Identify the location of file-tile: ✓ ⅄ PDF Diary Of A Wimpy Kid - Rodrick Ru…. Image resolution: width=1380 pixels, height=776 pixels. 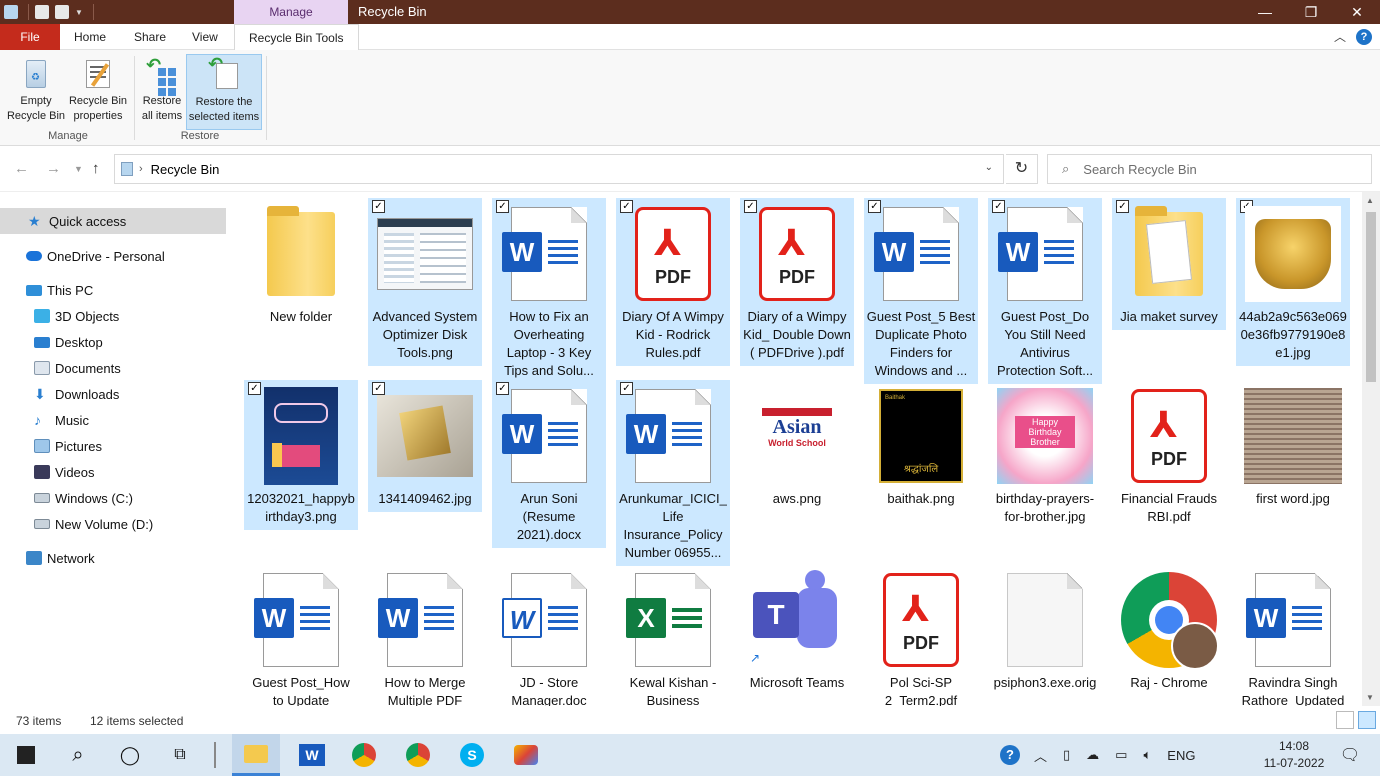
(673, 282).